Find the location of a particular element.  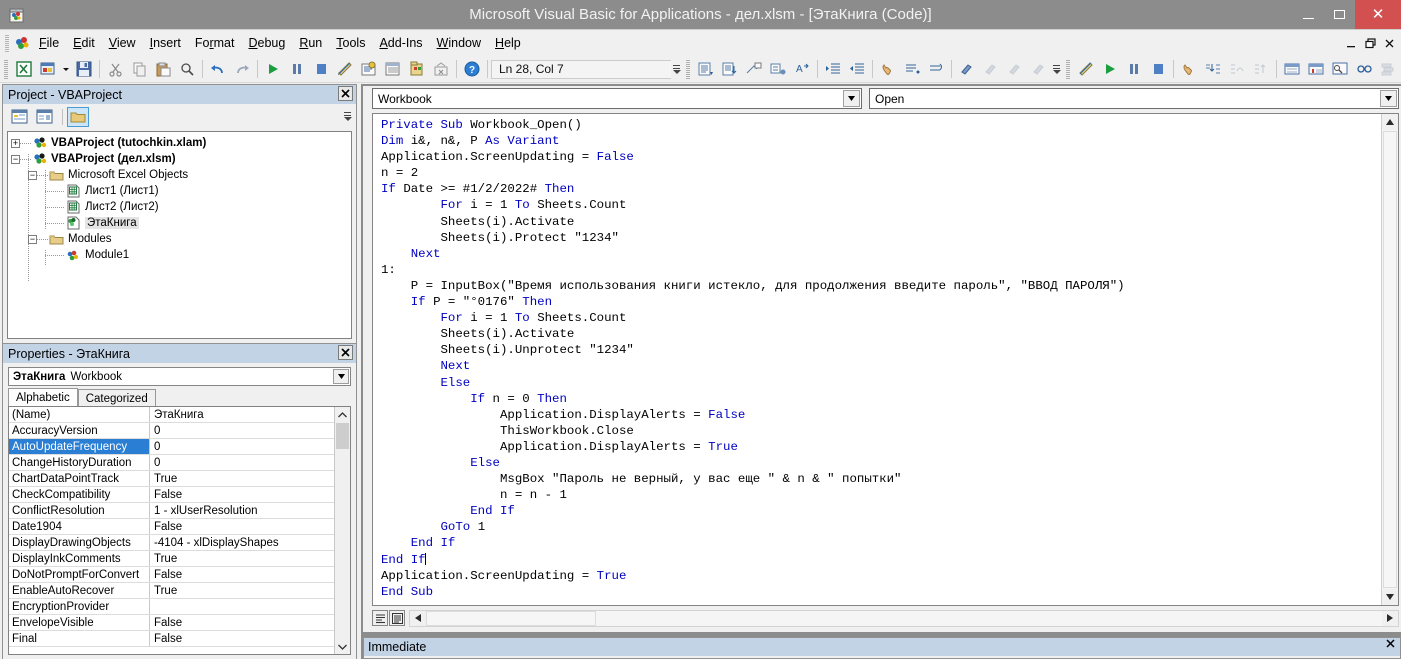

table-row: DoNotPromptForConvert False is located at coordinates (179, 575).